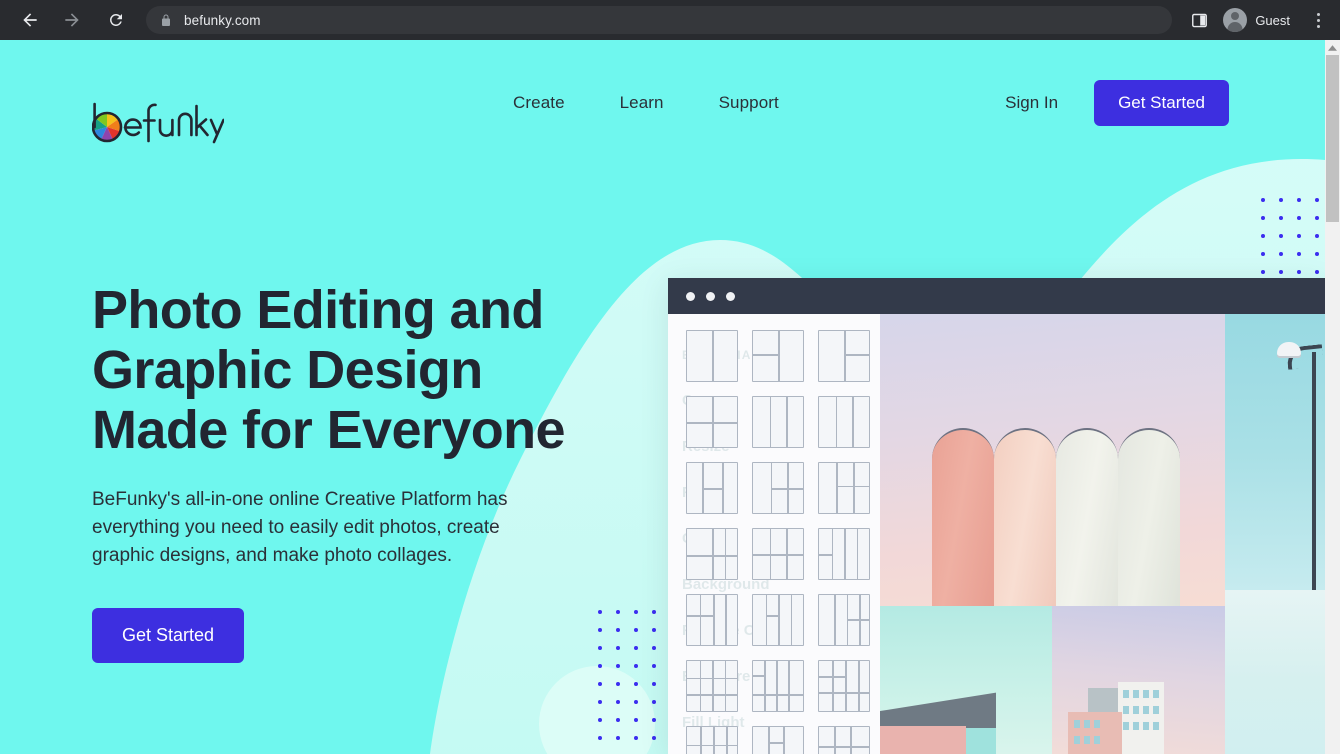 This screenshot has width=1340, height=754. What do you see at coordinates (1289, 349) in the screenshot?
I see `lamp-head-shape` at bounding box center [1289, 349].